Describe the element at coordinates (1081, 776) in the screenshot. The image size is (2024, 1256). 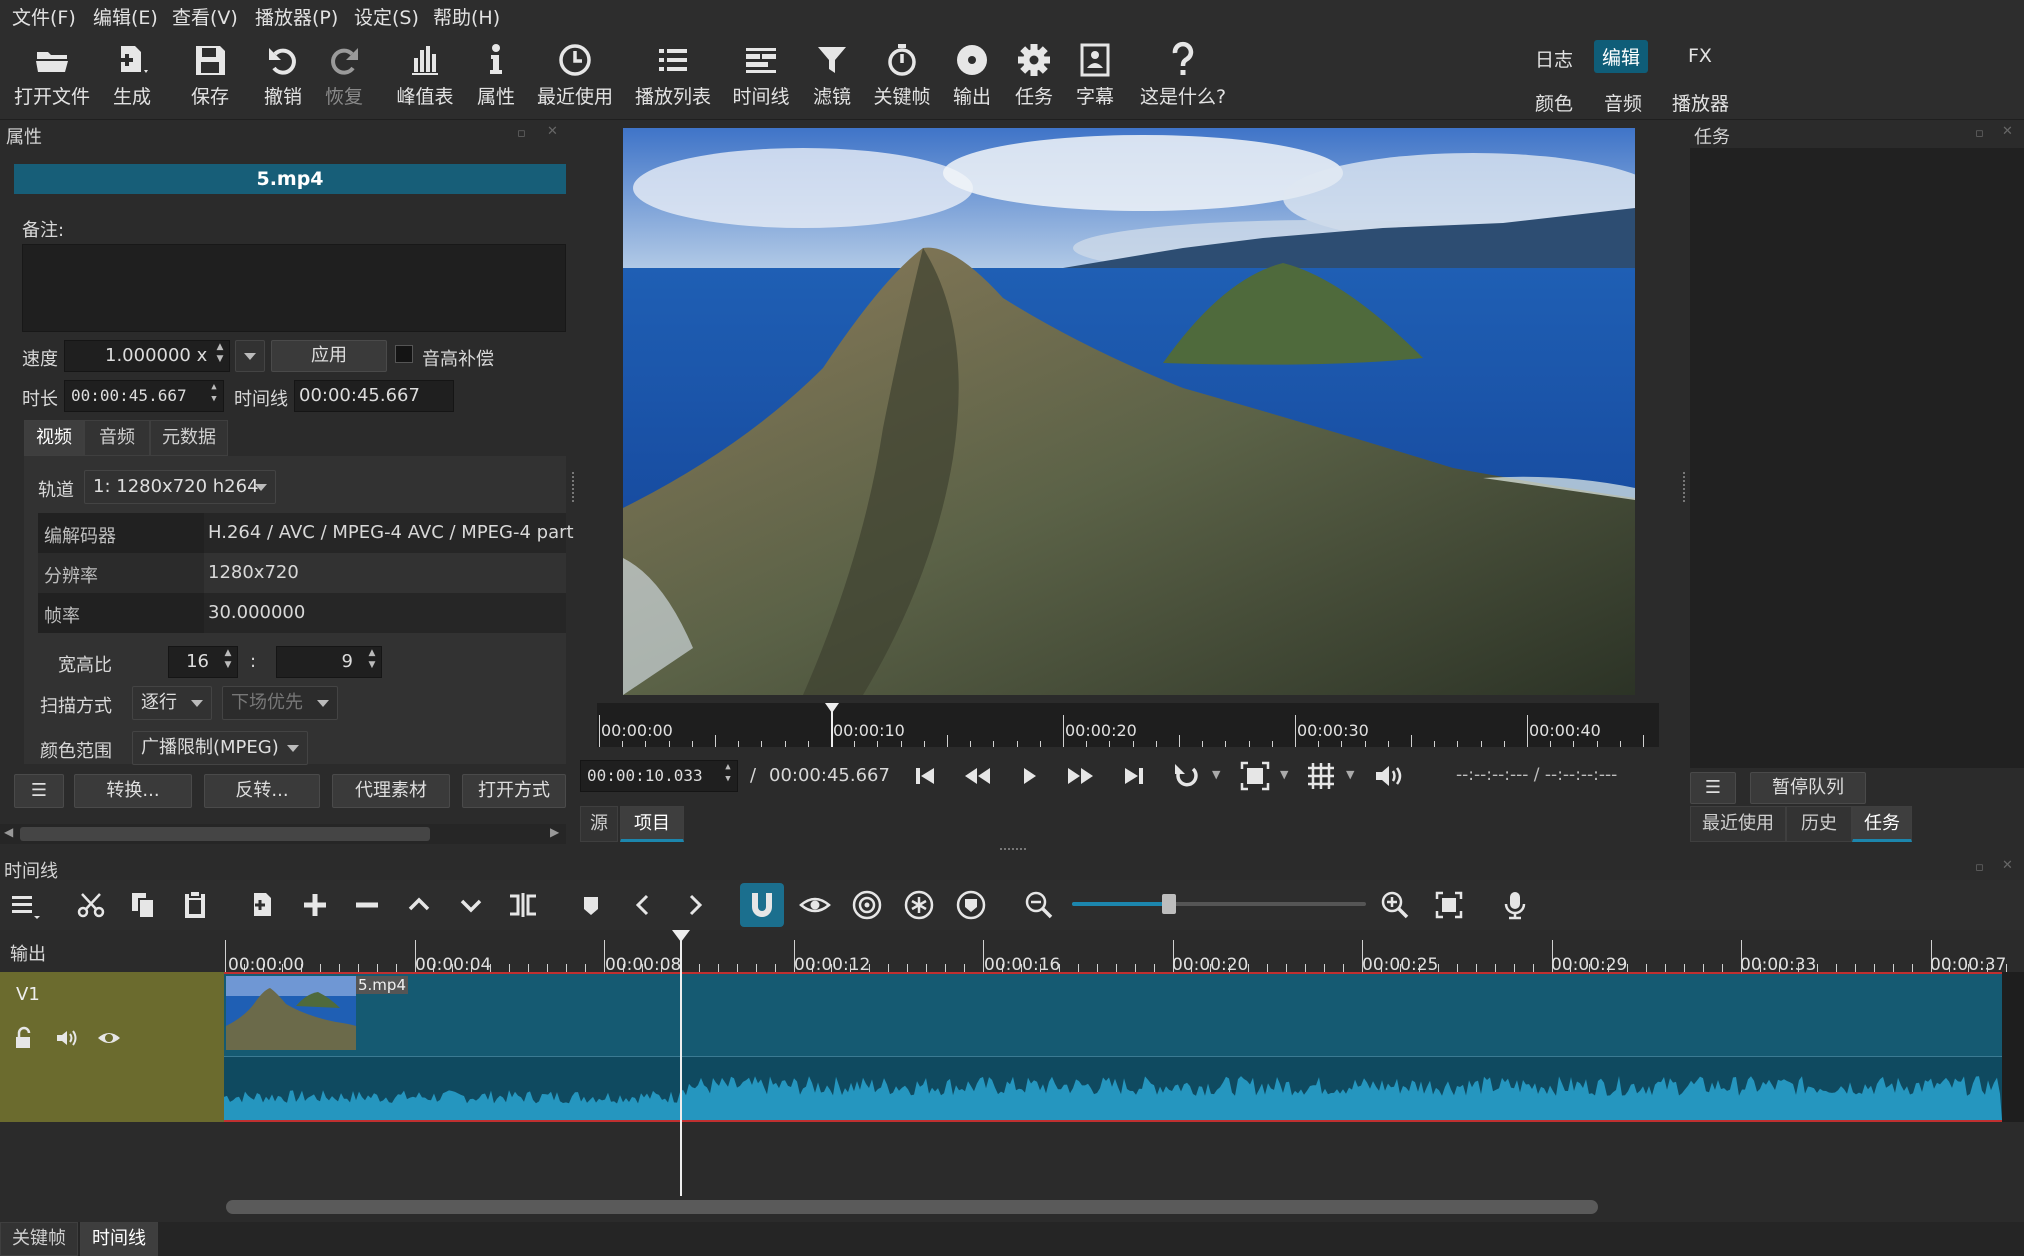
I see `fast-forward-icon` at that location.